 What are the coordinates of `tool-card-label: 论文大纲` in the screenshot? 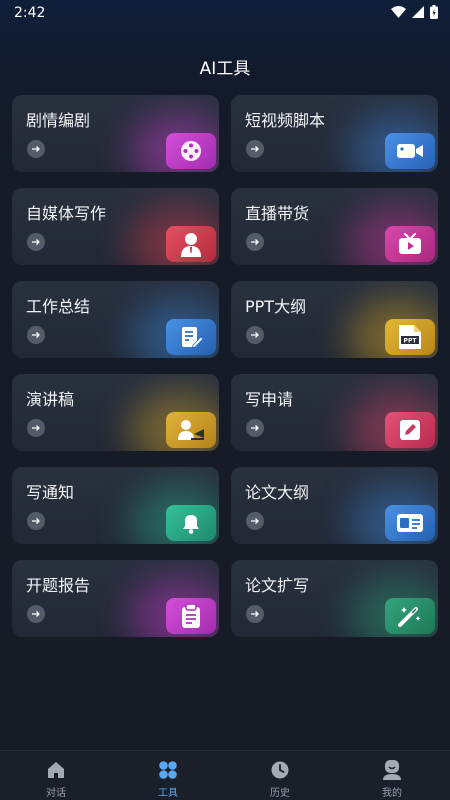 It's located at (277, 492).